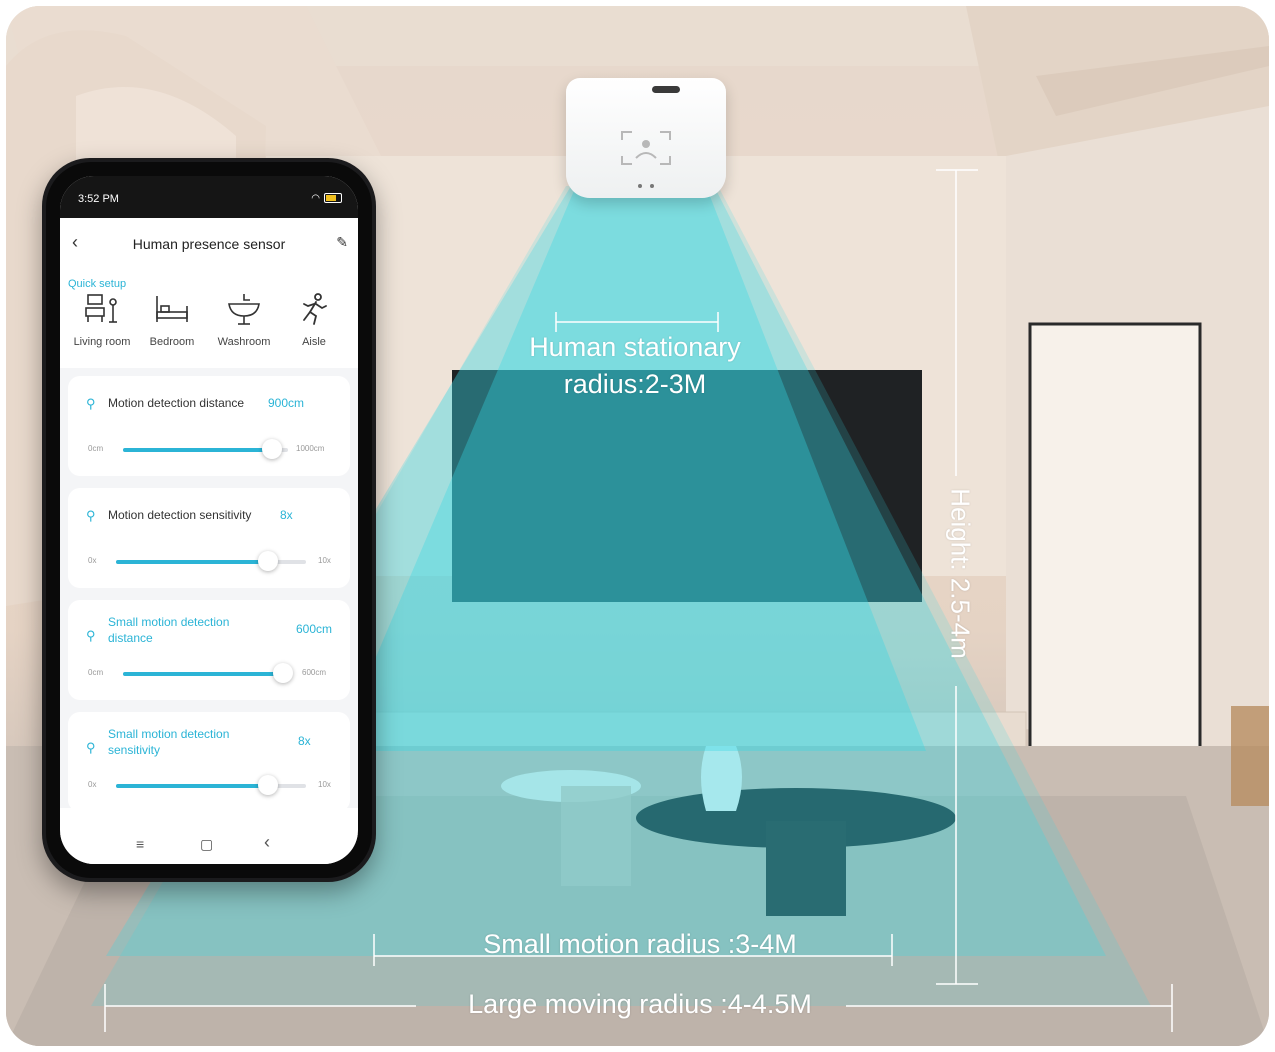 The image size is (1275, 1052). What do you see at coordinates (168, 742) in the screenshot?
I see `setting-title: Small motion detection sensitivity` at bounding box center [168, 742].